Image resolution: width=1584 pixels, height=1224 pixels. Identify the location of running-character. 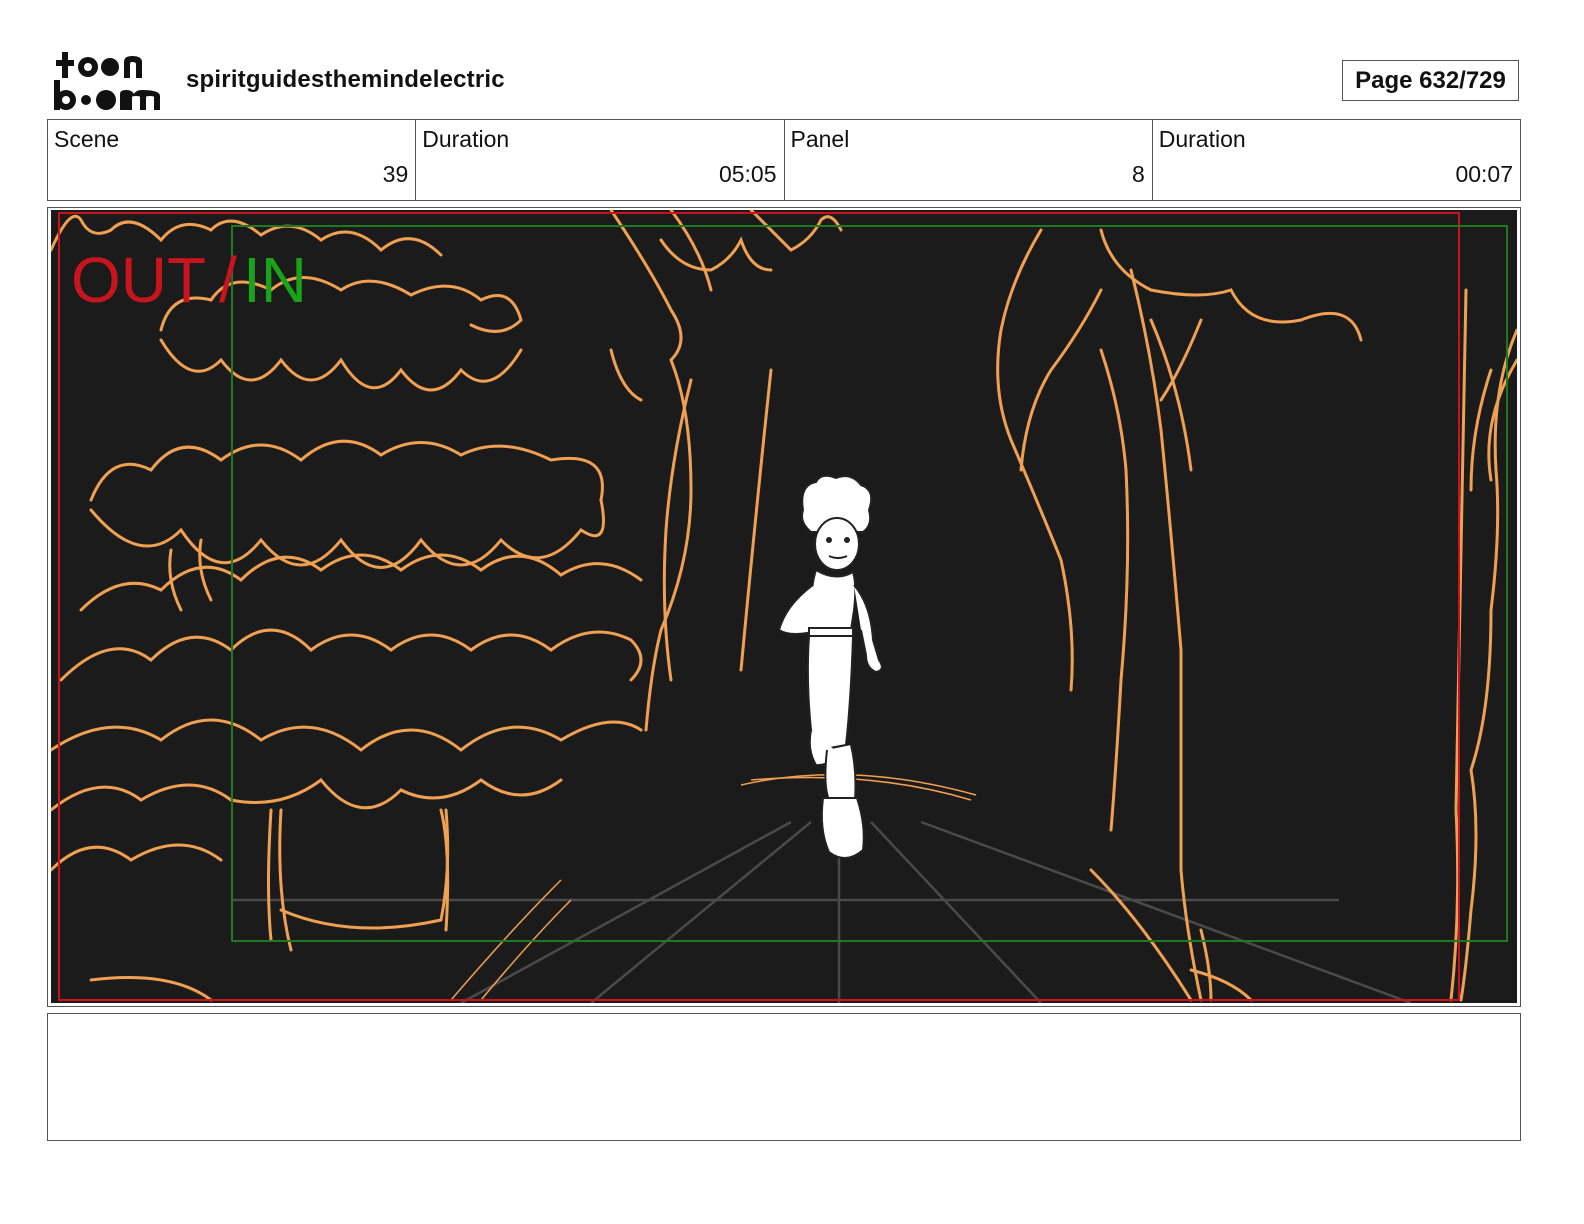
(830, 666).